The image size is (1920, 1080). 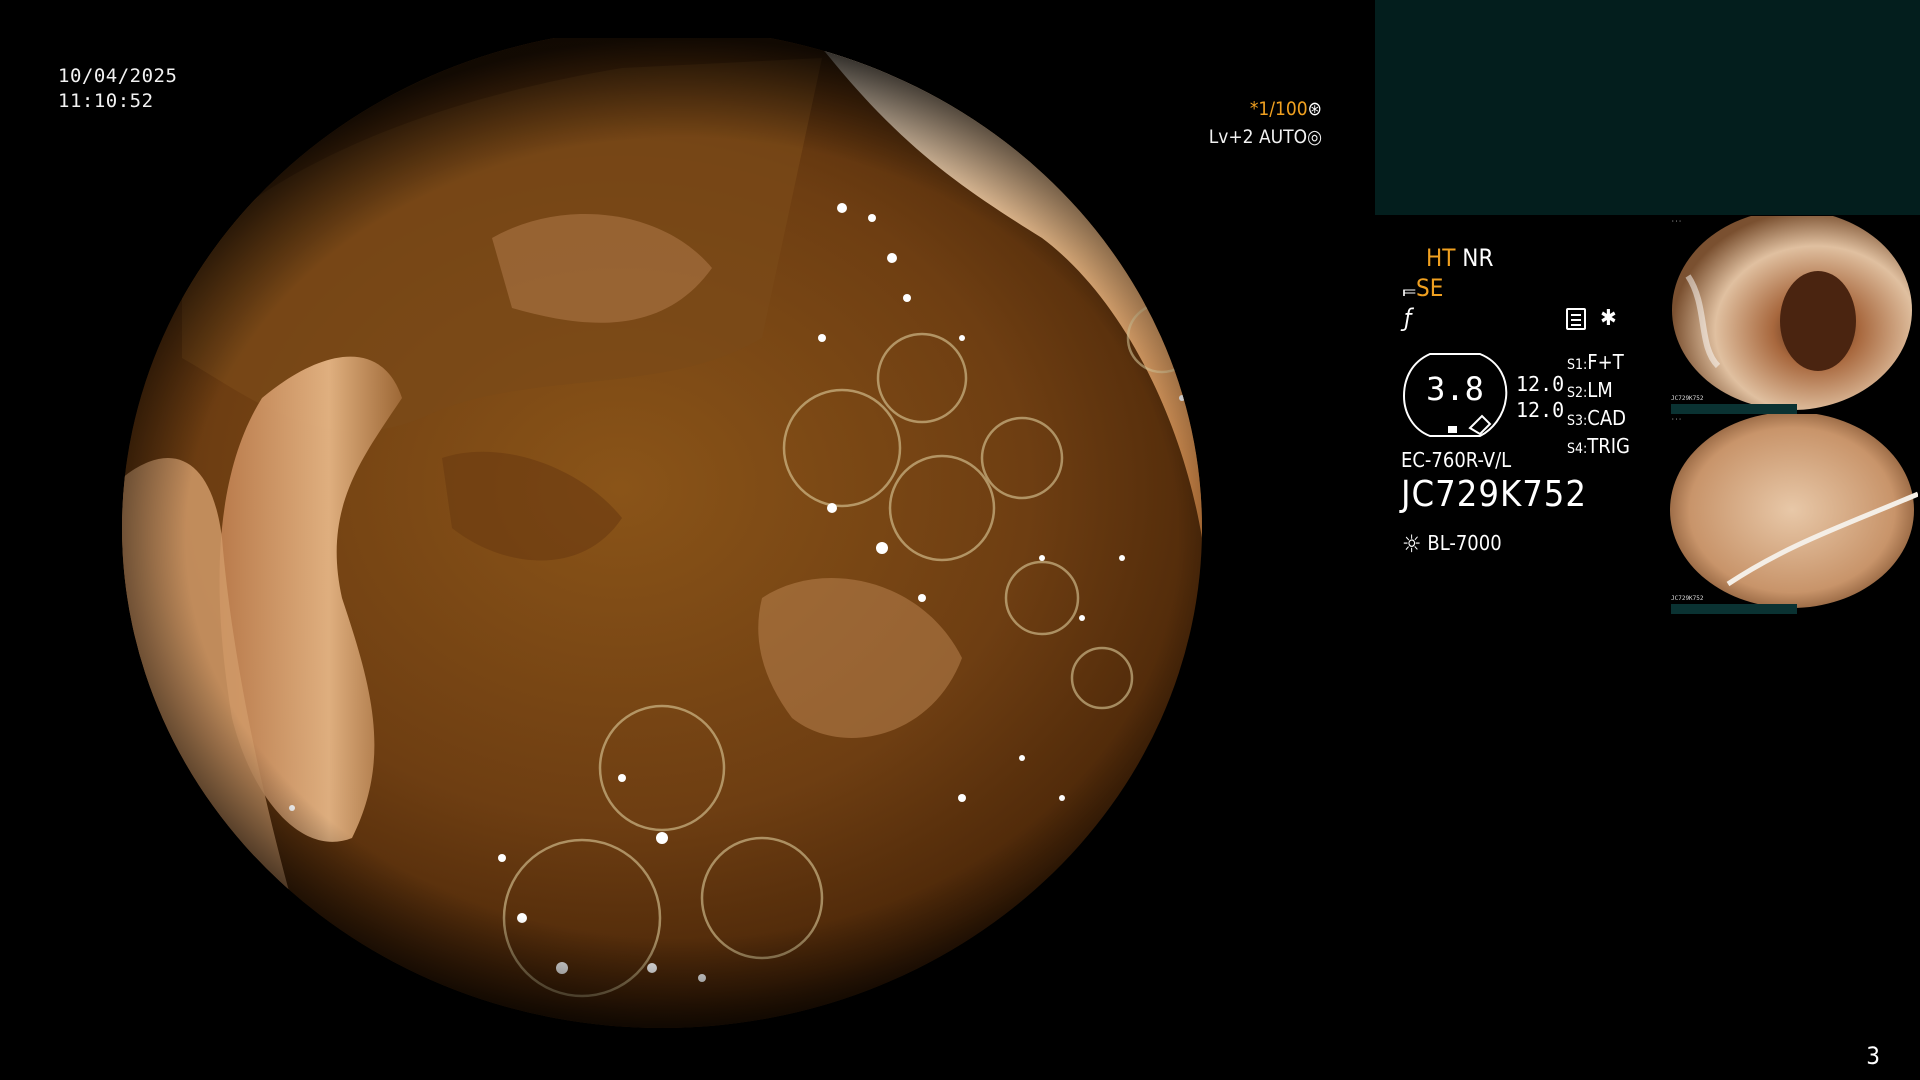 What do you see at coordinates (1873, 1056) in the screenshot?
I see `page-number: 3` at bounding box center [1873, 1056].